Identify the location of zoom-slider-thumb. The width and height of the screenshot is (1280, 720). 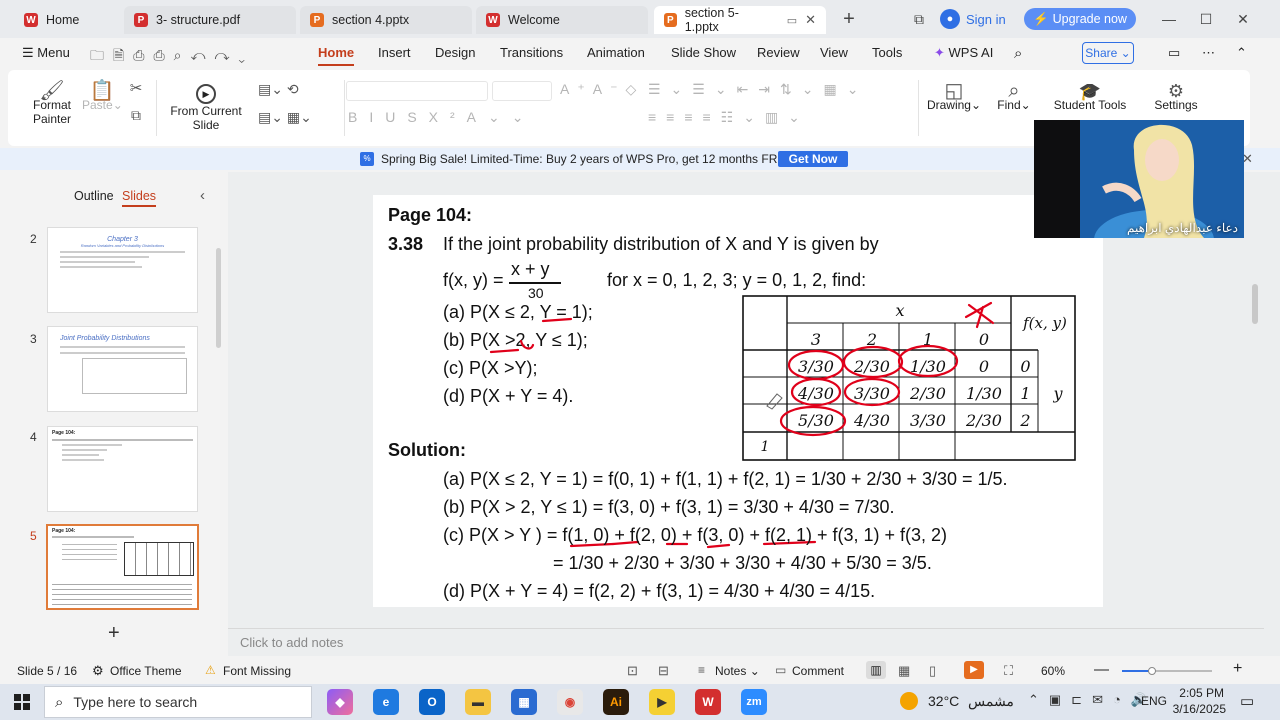
(1152, 671).